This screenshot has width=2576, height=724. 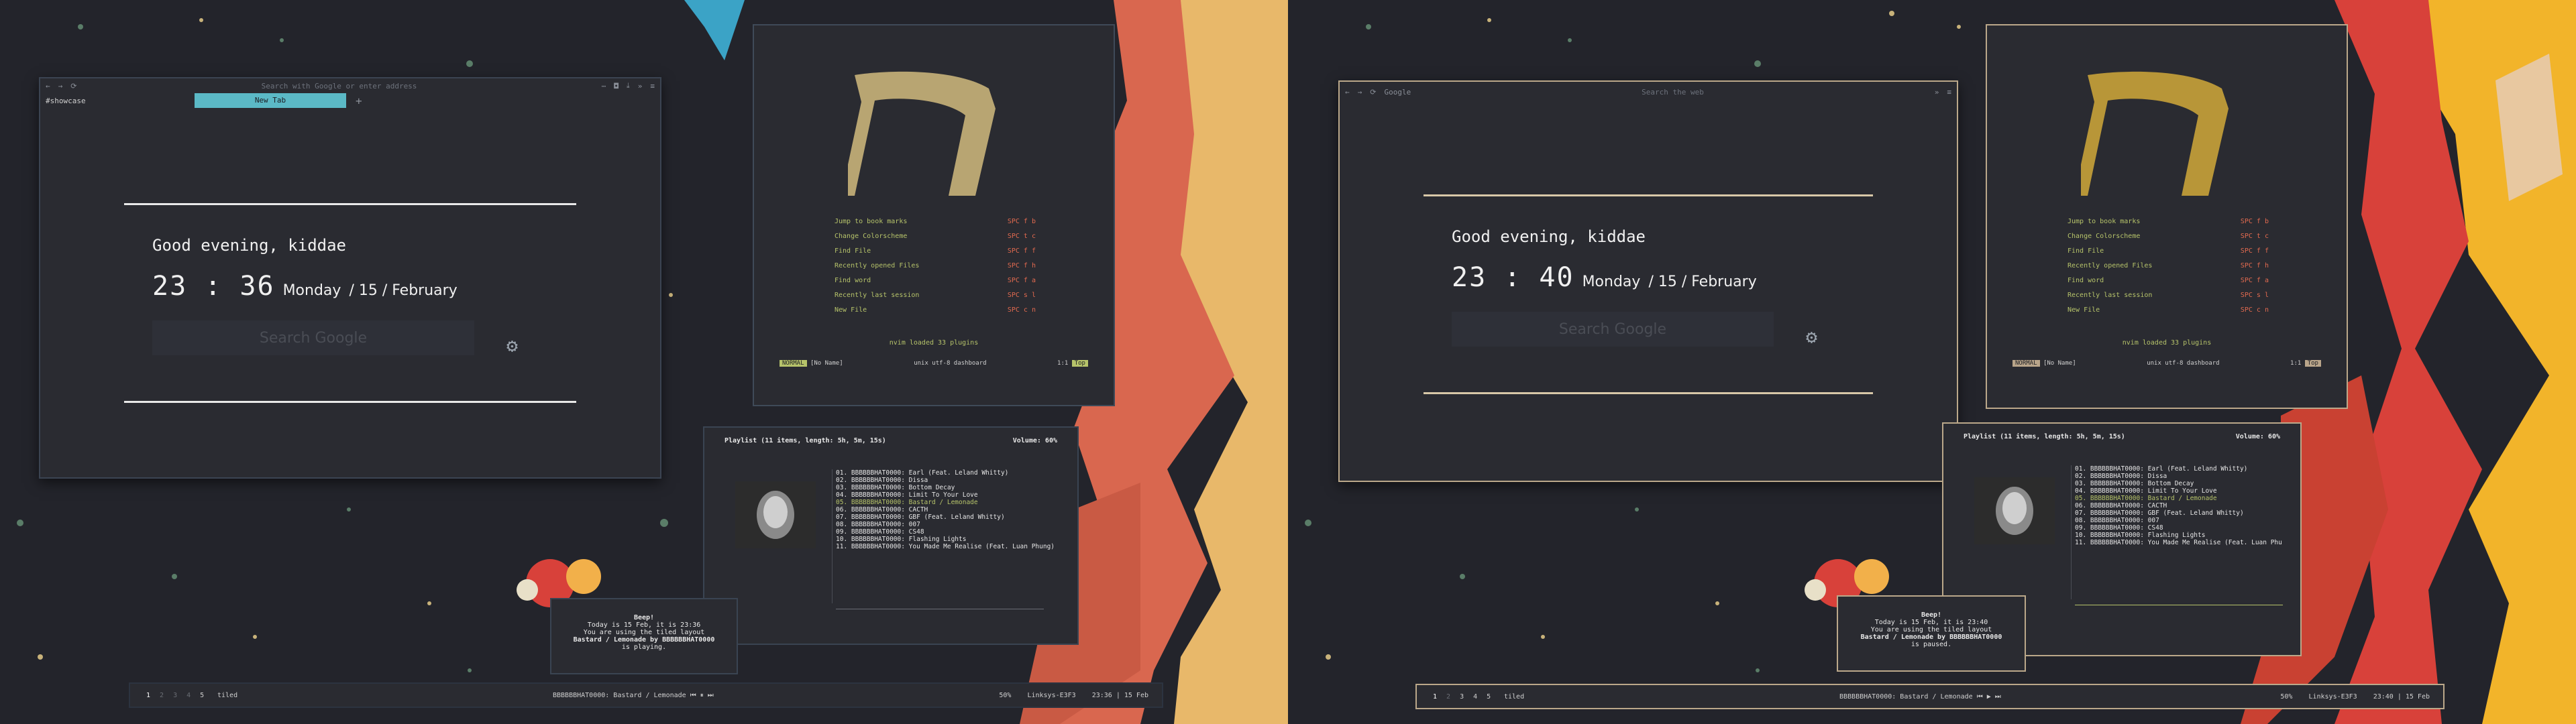 What do you see at coordinates (628, 85) in the screenshot?
I see `download-icon: ⤓` at bounding box center [628, 85].